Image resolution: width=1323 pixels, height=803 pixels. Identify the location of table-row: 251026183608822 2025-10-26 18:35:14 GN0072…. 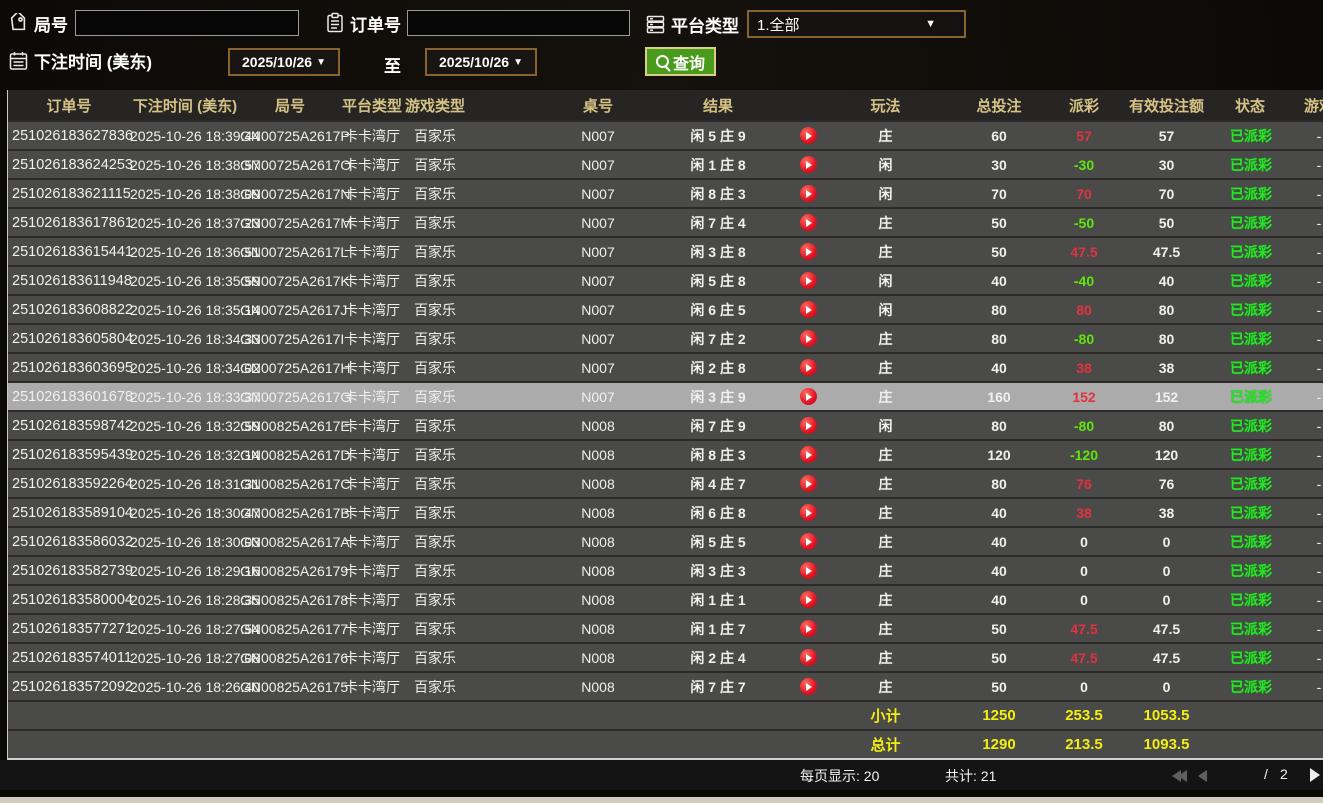
(665, 308).